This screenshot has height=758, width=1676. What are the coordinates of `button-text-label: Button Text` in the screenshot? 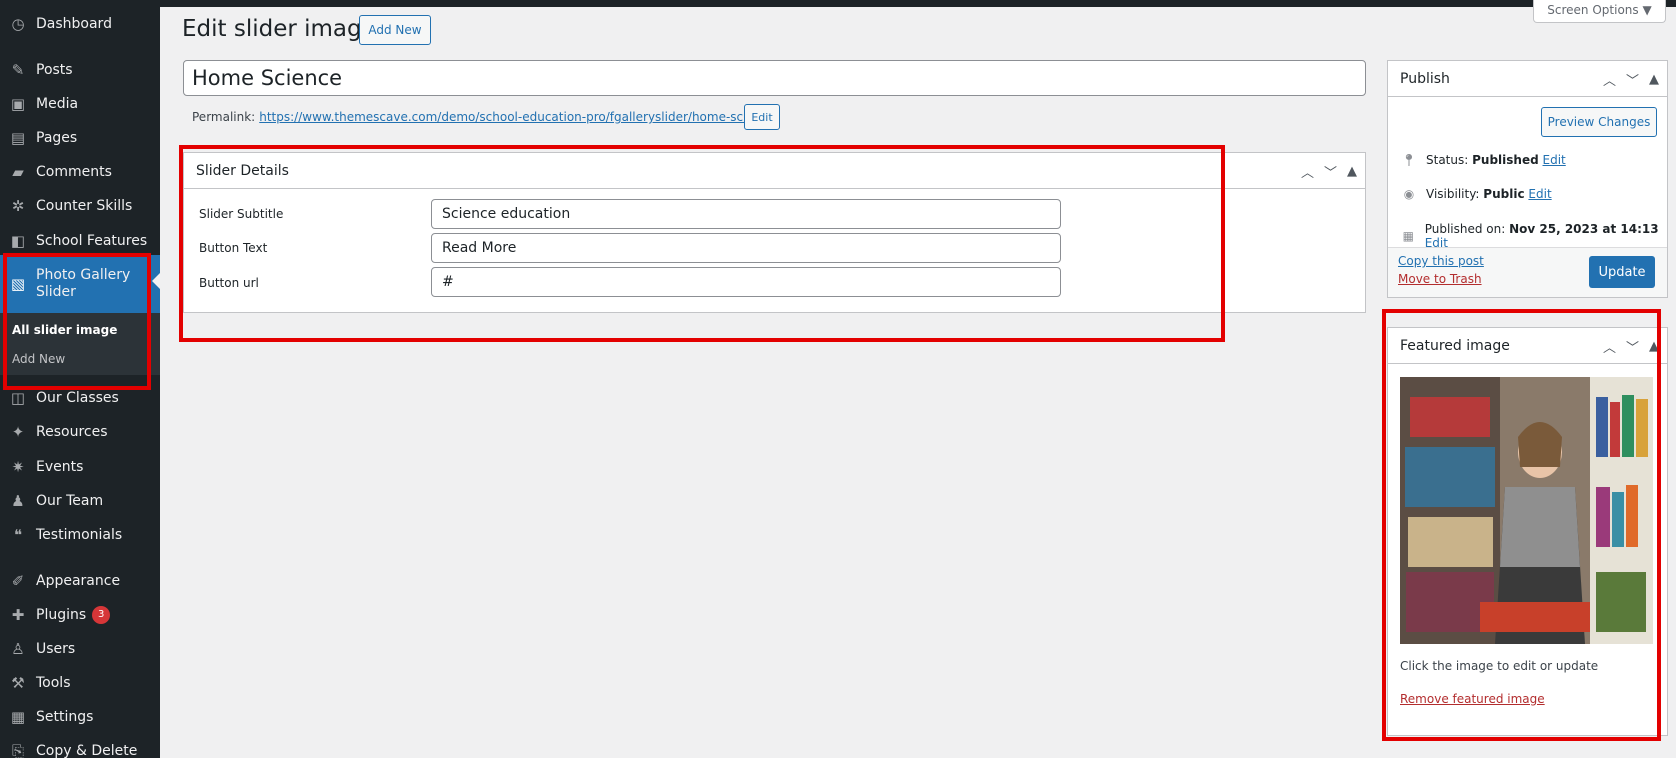 It's located at (233, 248).